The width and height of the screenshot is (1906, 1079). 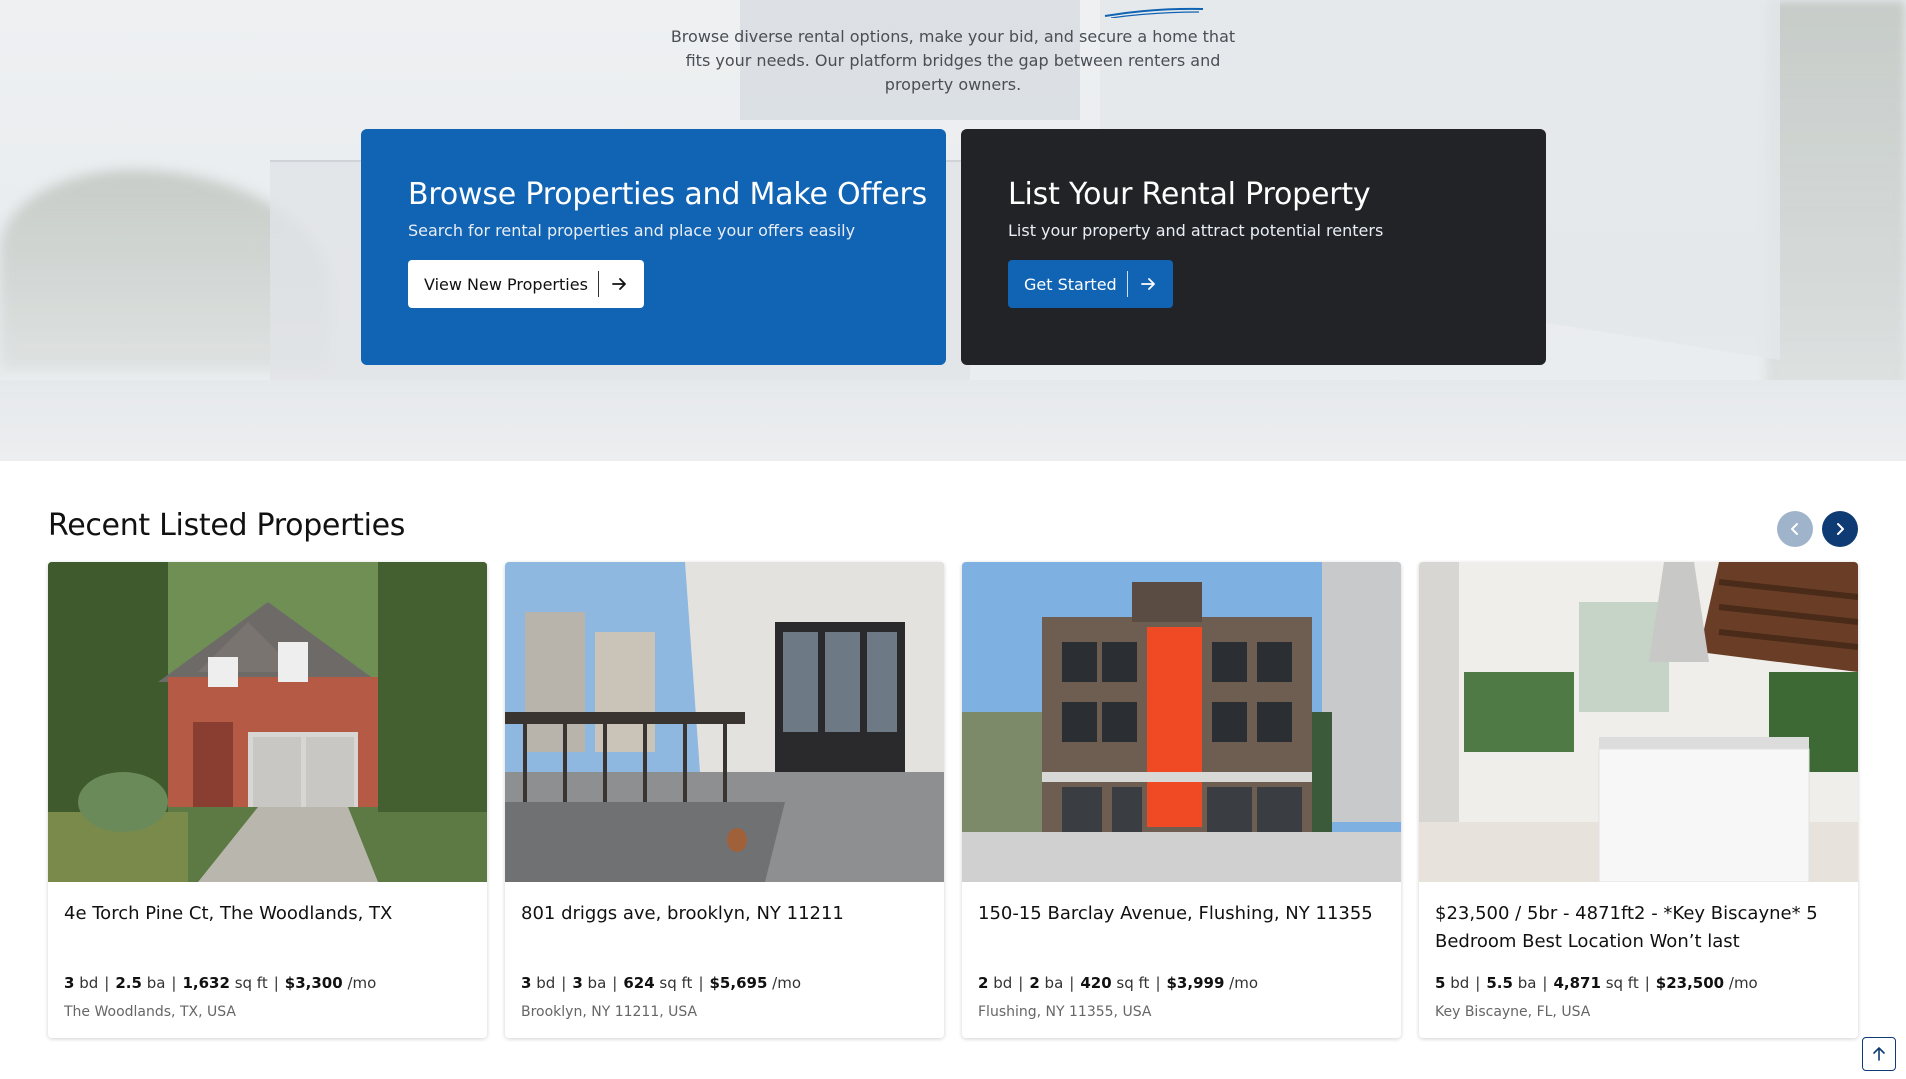 I want to click on title-underline-swoosh, so click(x=1154, y=12).